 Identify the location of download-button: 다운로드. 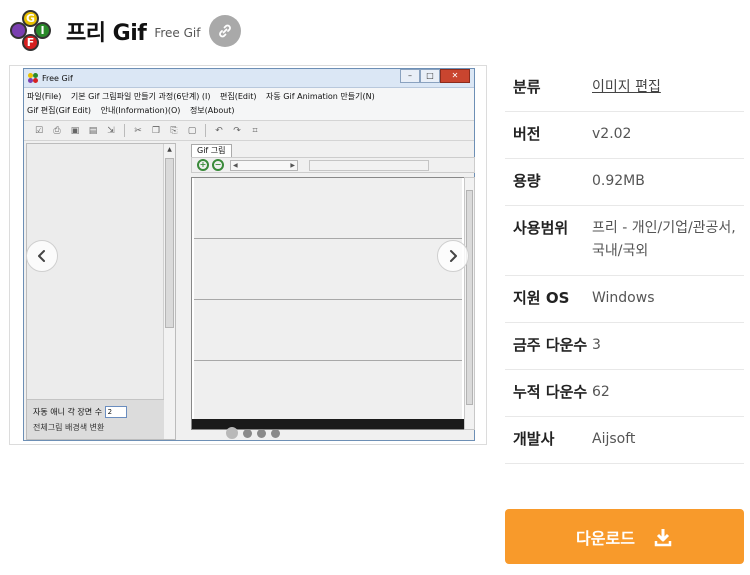
(624, 536).